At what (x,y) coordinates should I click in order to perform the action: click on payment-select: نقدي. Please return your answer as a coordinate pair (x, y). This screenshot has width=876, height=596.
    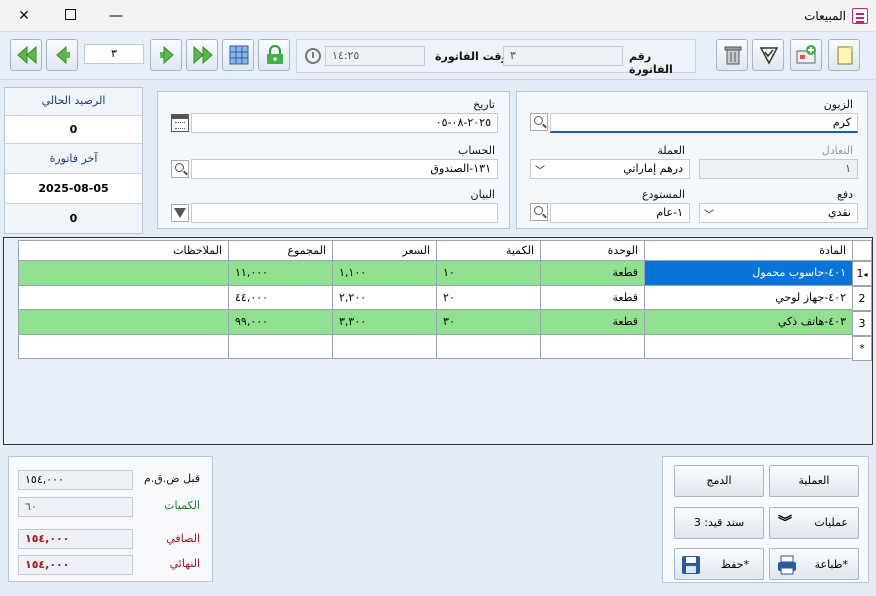
    Looking at the image, I should click on (778, 213).